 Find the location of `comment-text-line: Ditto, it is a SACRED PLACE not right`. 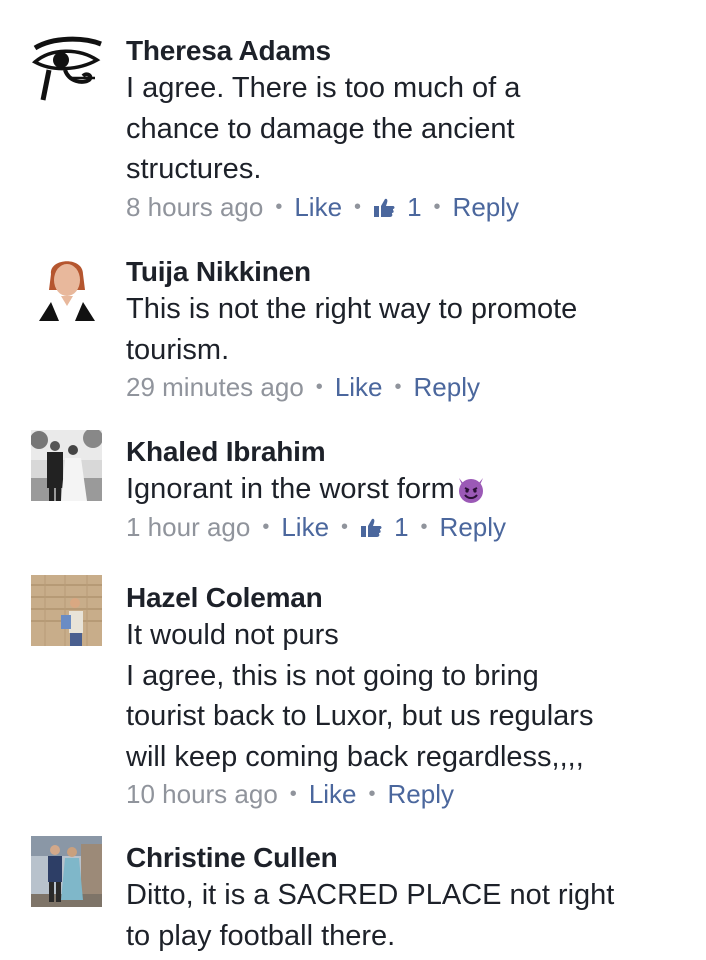

comment-text-line: Ditto, it is a SACRED PLACE not right is located at coordinates (370, 895).